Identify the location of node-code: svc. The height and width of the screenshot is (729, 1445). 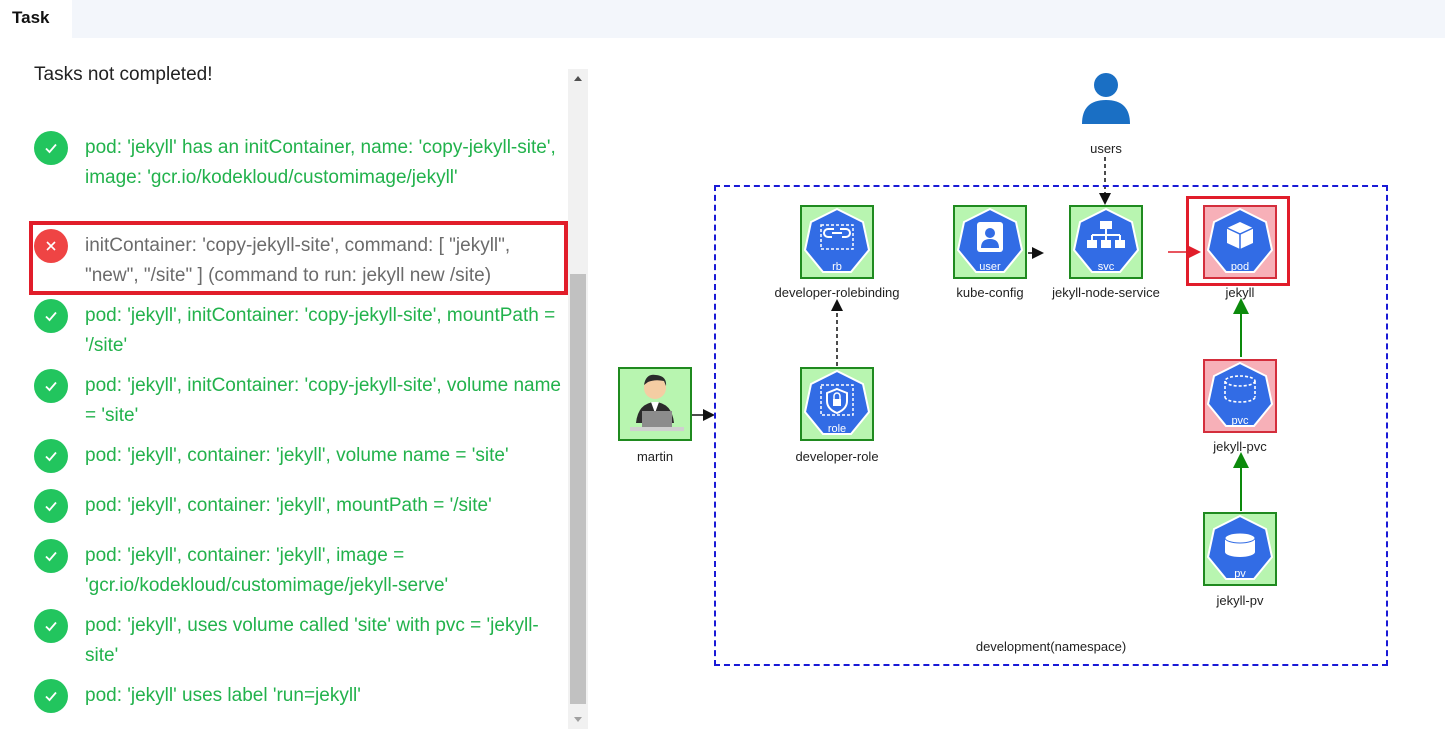
(1106, 267).